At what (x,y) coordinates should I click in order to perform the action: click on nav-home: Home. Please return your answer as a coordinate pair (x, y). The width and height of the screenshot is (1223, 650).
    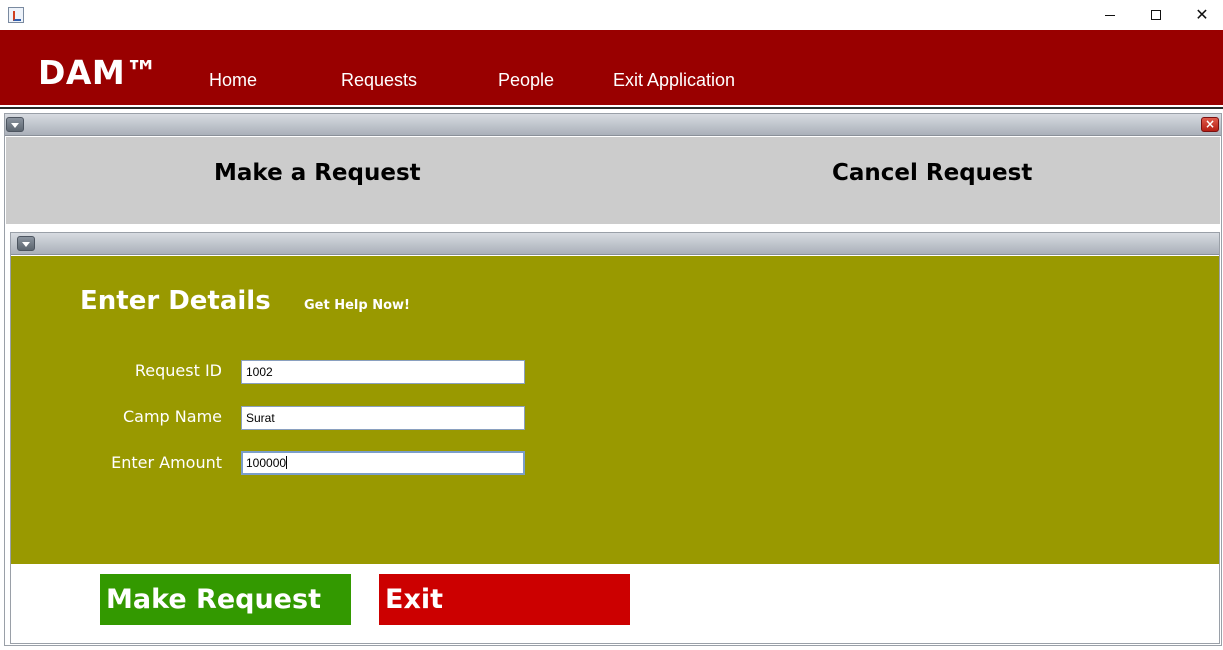
    Looking at the image, I should click on (233, 80).